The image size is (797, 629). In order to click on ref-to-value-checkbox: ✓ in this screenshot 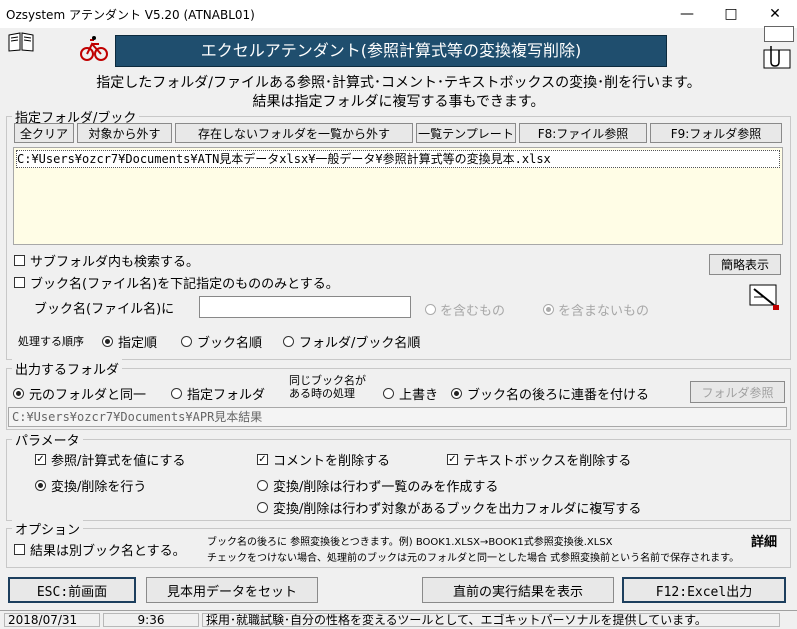, I will do `click(40, 459)`.